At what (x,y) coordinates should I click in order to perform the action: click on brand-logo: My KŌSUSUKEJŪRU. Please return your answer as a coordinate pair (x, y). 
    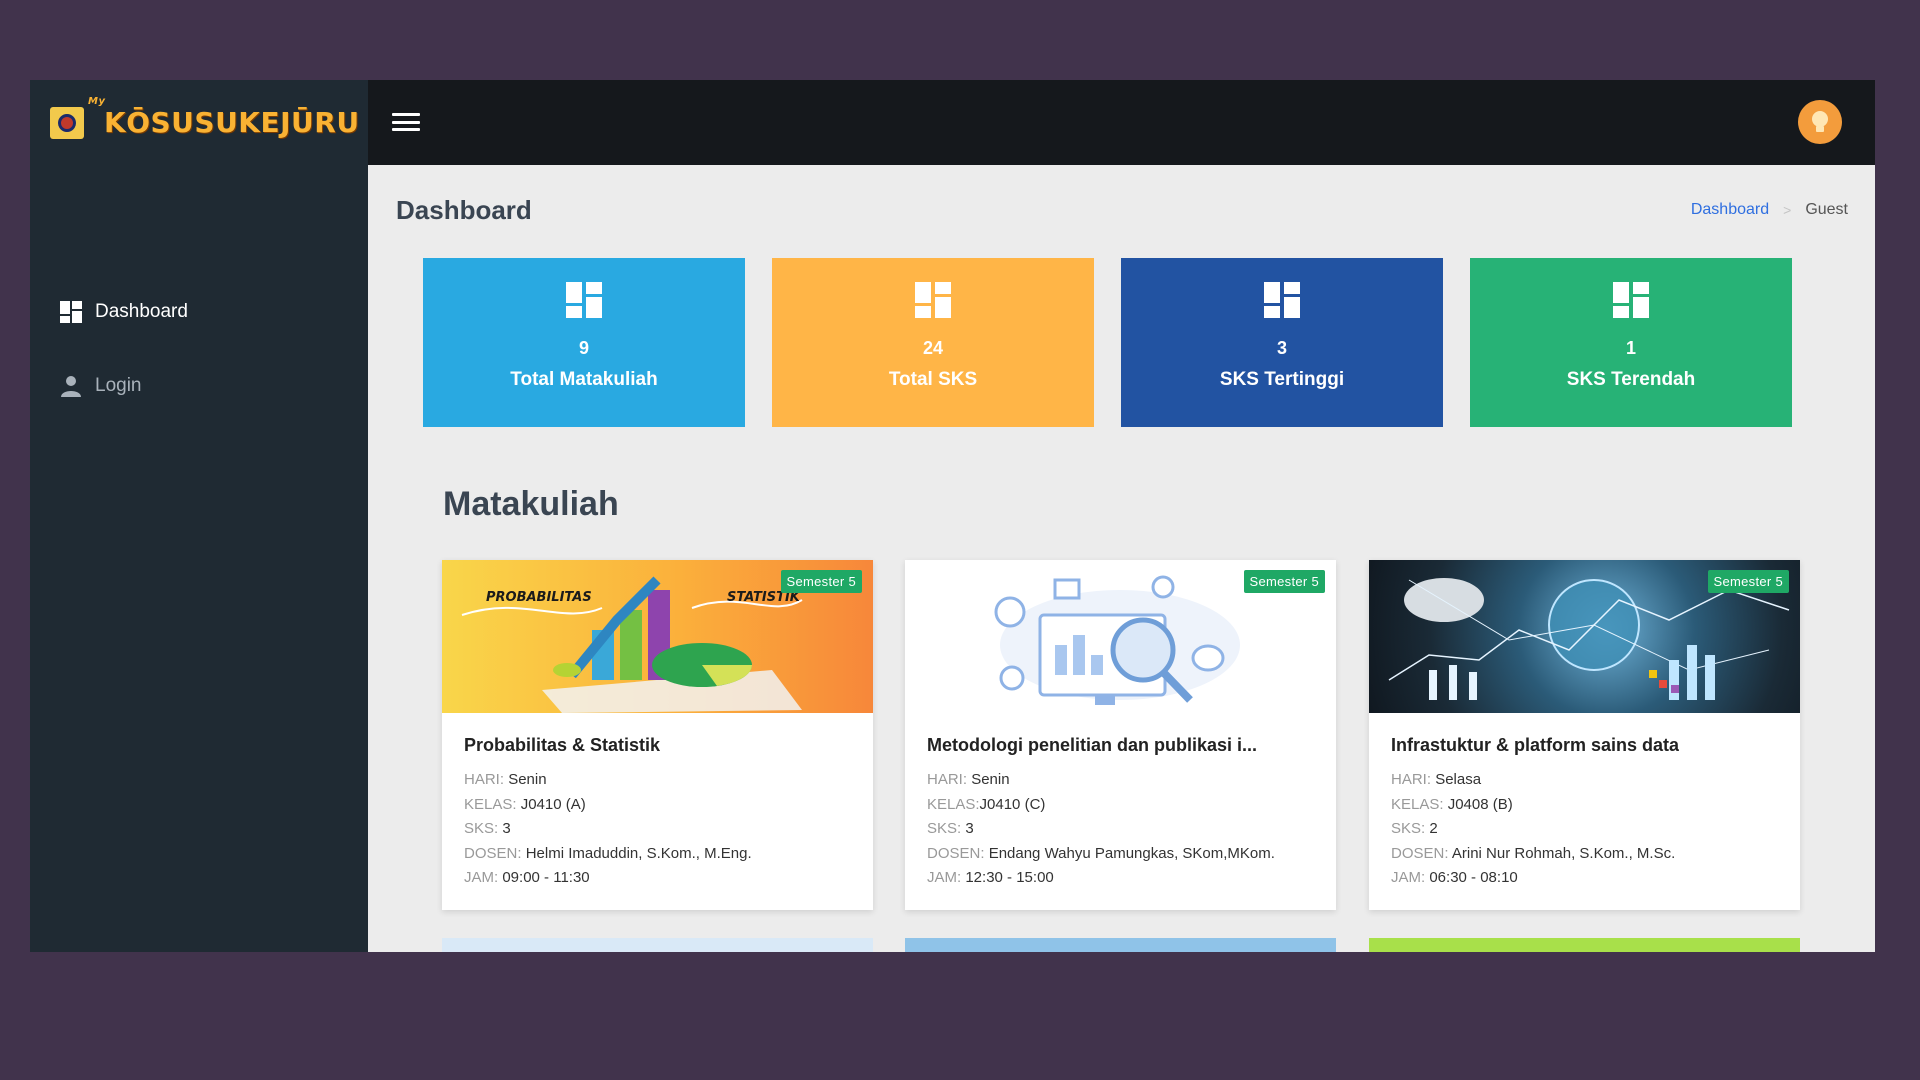
    Looking at the image, I should click on (199, 122).